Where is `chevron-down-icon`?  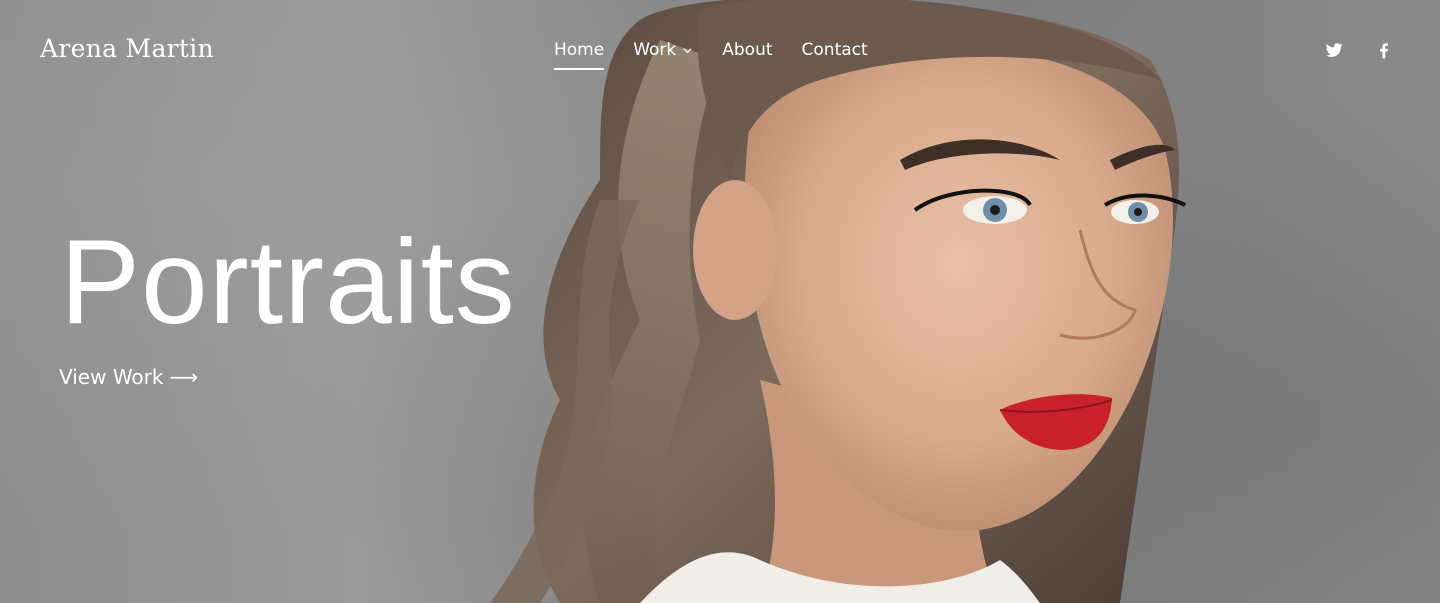 chevron-down-icon is located at coordinates (687, 50).